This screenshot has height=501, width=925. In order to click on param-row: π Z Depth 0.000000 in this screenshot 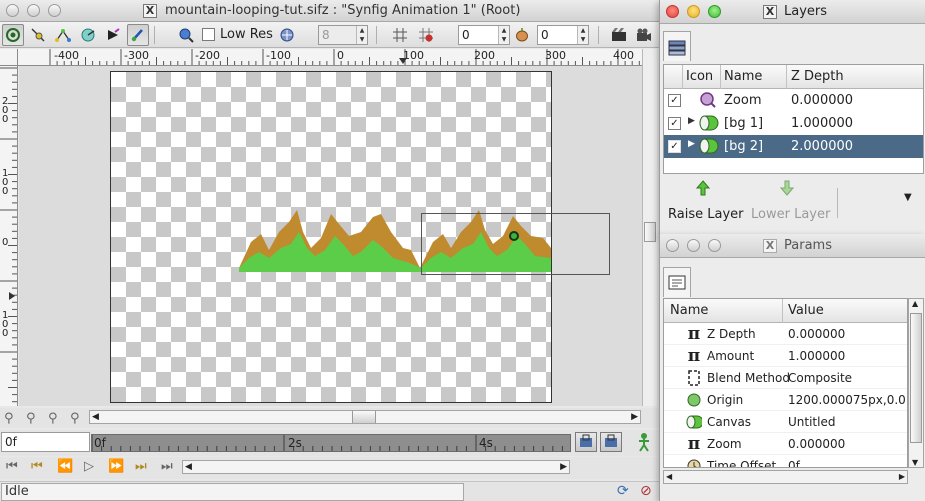, I will do `click(785, 334)`.